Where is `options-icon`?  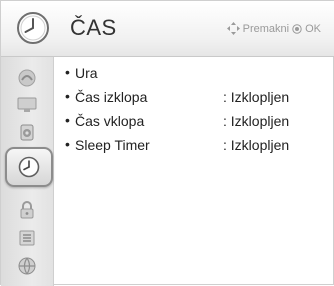
options-icon is located at coordinates (27, 238).